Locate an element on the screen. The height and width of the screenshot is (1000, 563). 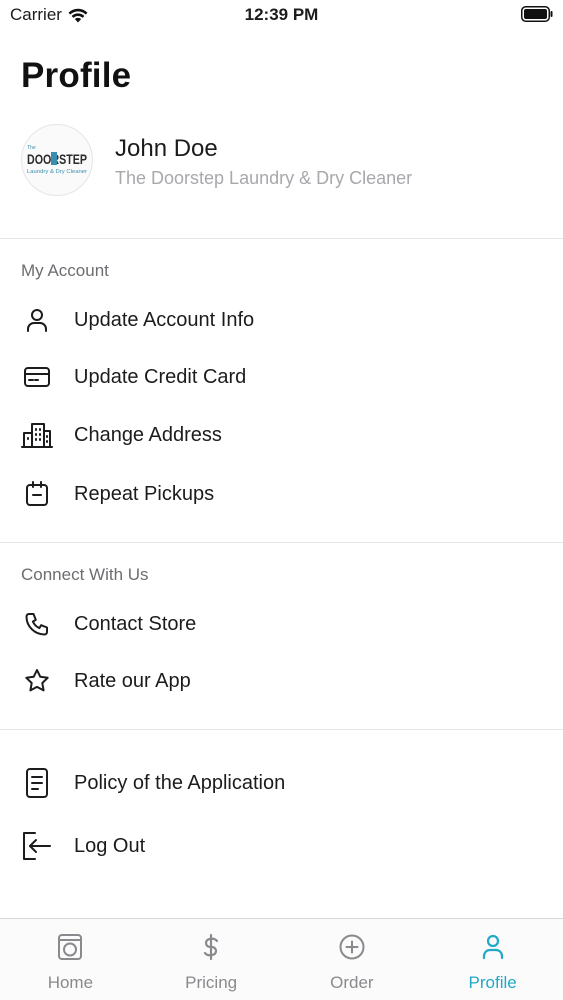
menu-label: Contact Store is located at coordinates (135, 623).